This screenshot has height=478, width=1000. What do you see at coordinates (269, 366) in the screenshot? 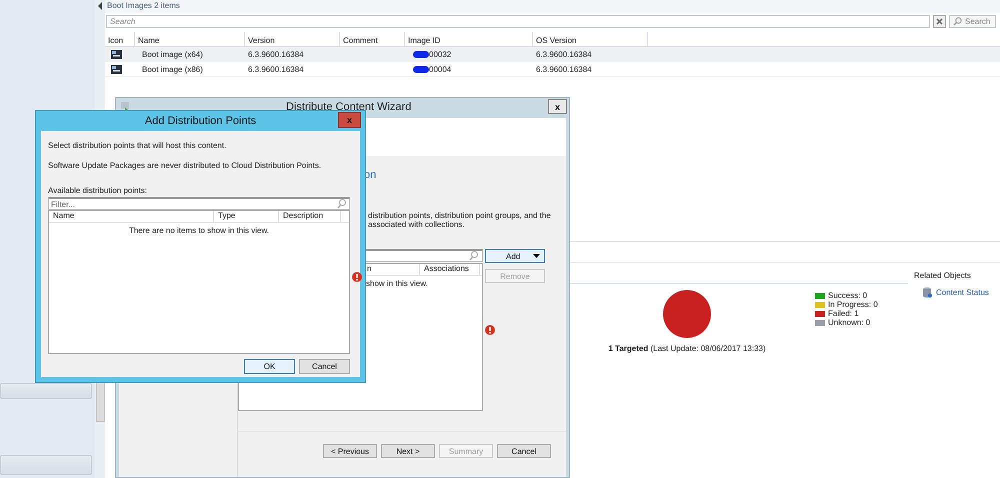
I see `dialog-button: OK` at bounding box center [269, 366].